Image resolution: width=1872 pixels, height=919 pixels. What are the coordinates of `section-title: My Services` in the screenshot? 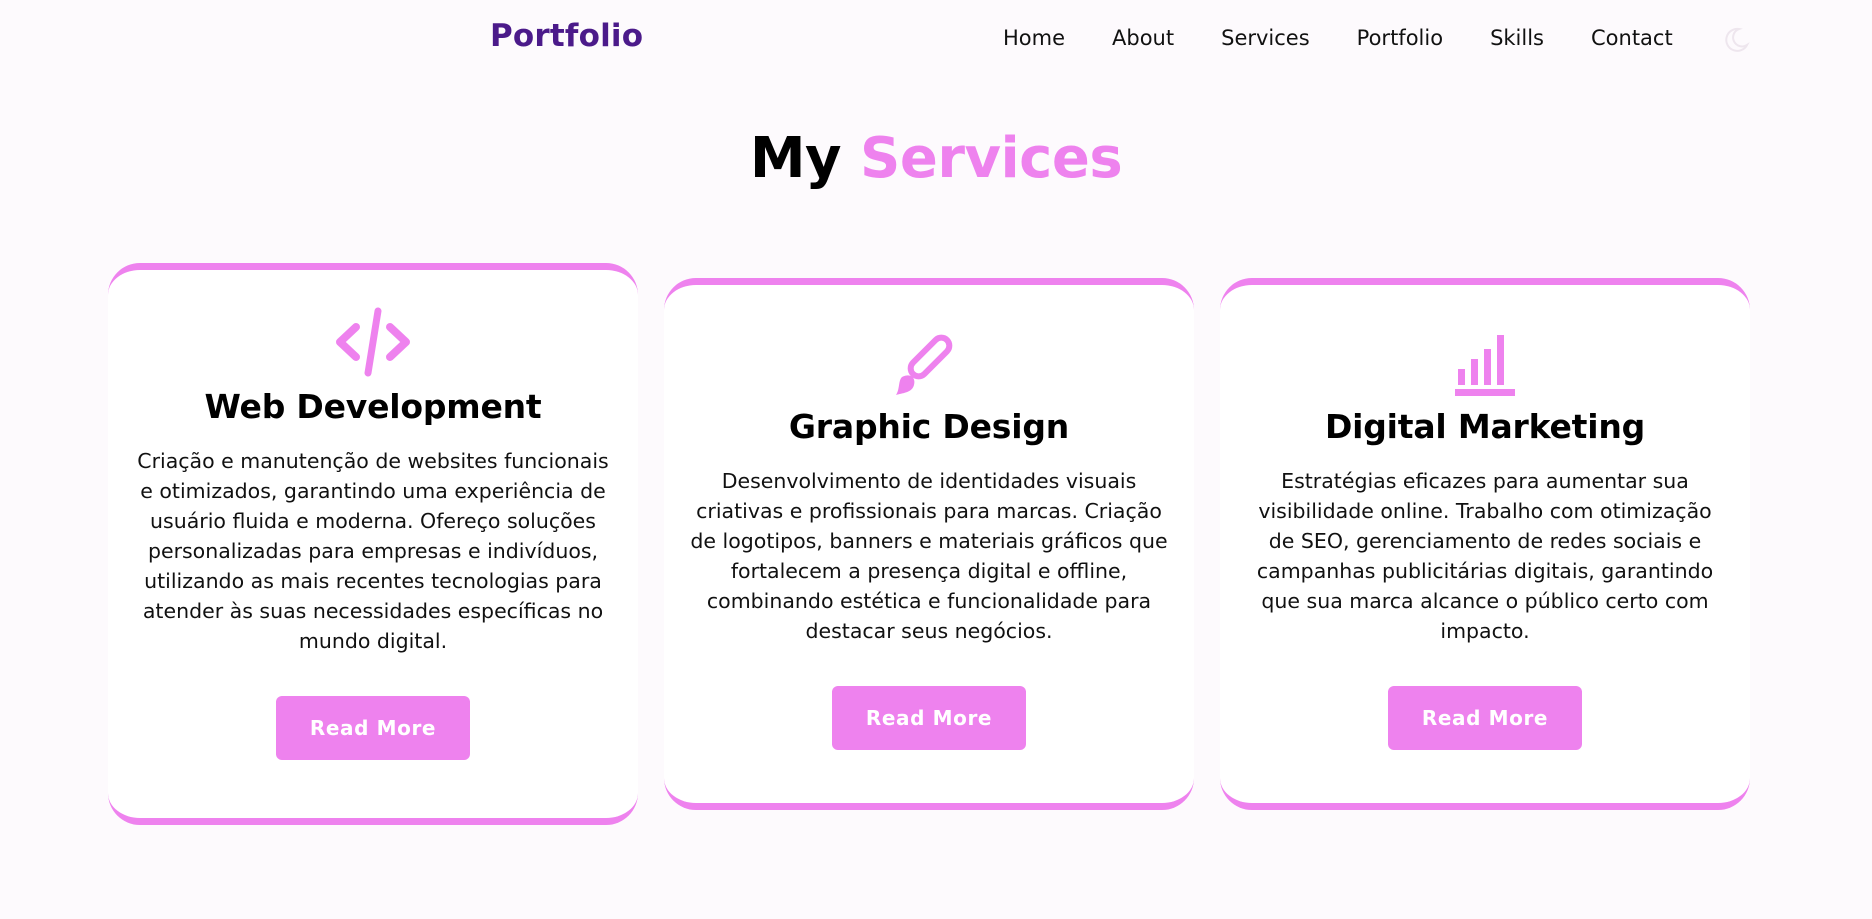 It's located at (936, 158).